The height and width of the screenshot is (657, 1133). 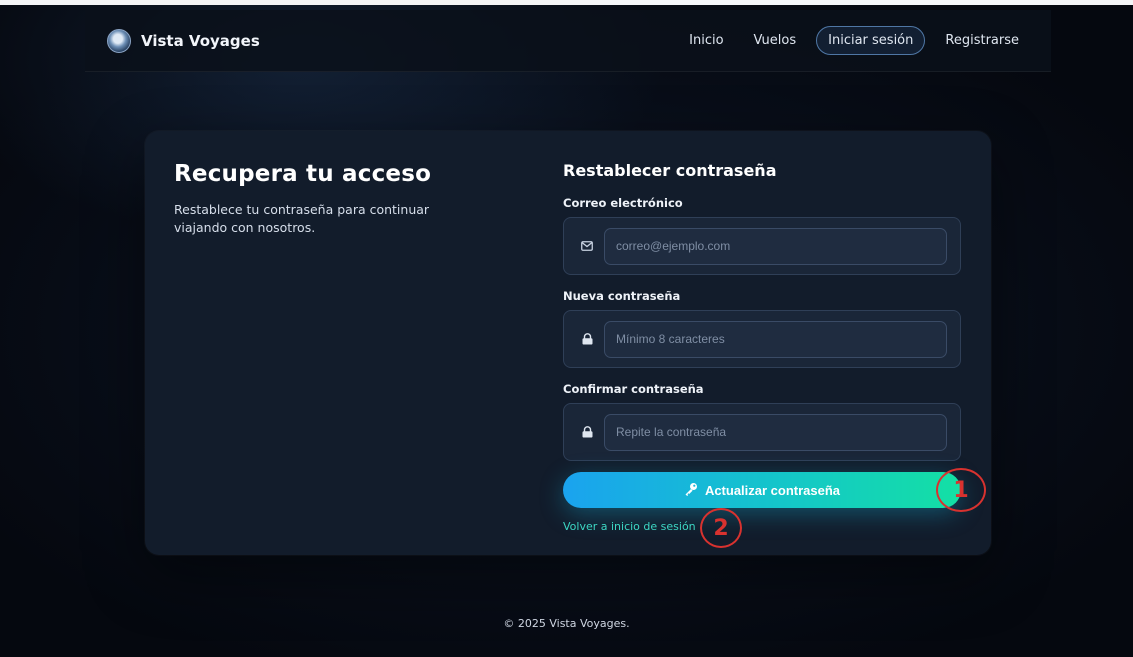 I want to click on new-password-label: Nueva contraseña, so click(x=622, y=296).